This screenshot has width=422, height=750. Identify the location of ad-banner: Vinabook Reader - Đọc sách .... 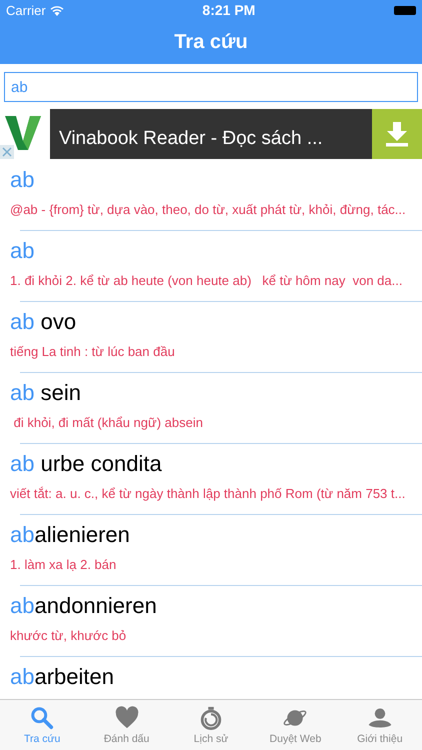
(211, 134).